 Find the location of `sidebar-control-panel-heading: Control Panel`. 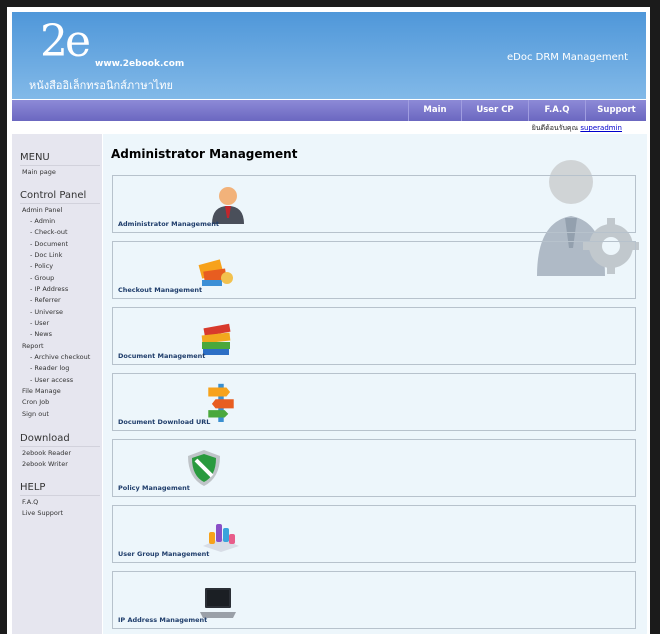

sidebar-control-panel-heading: Control Panel is located at coordinates (53, 195).